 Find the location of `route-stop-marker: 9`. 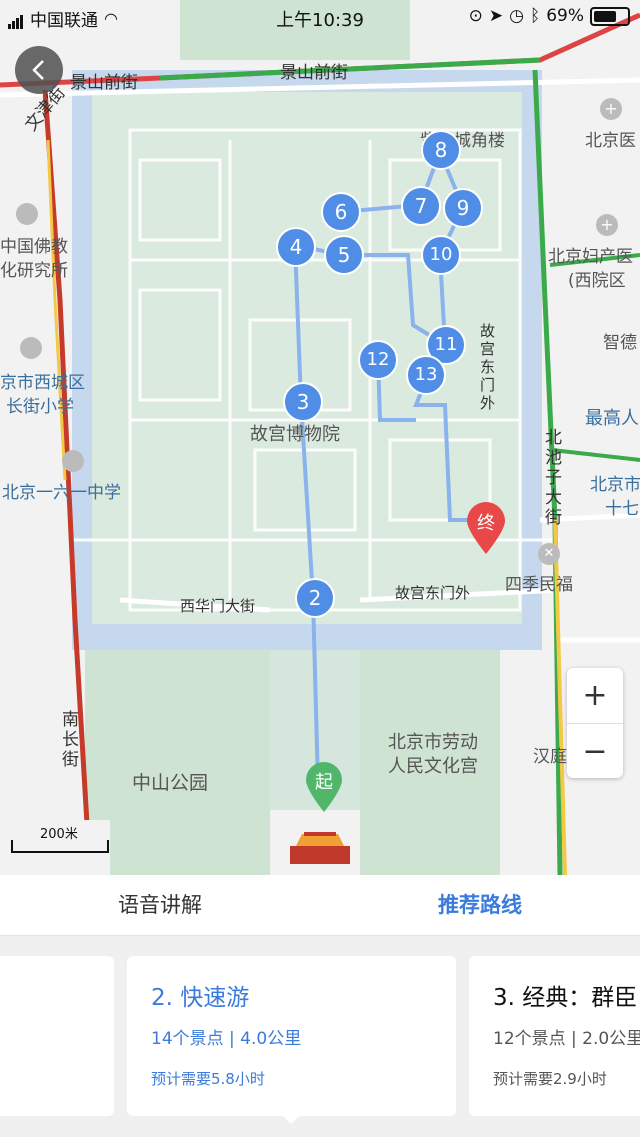

route-stop-marker: 9 is located at coordinates (463, 208).